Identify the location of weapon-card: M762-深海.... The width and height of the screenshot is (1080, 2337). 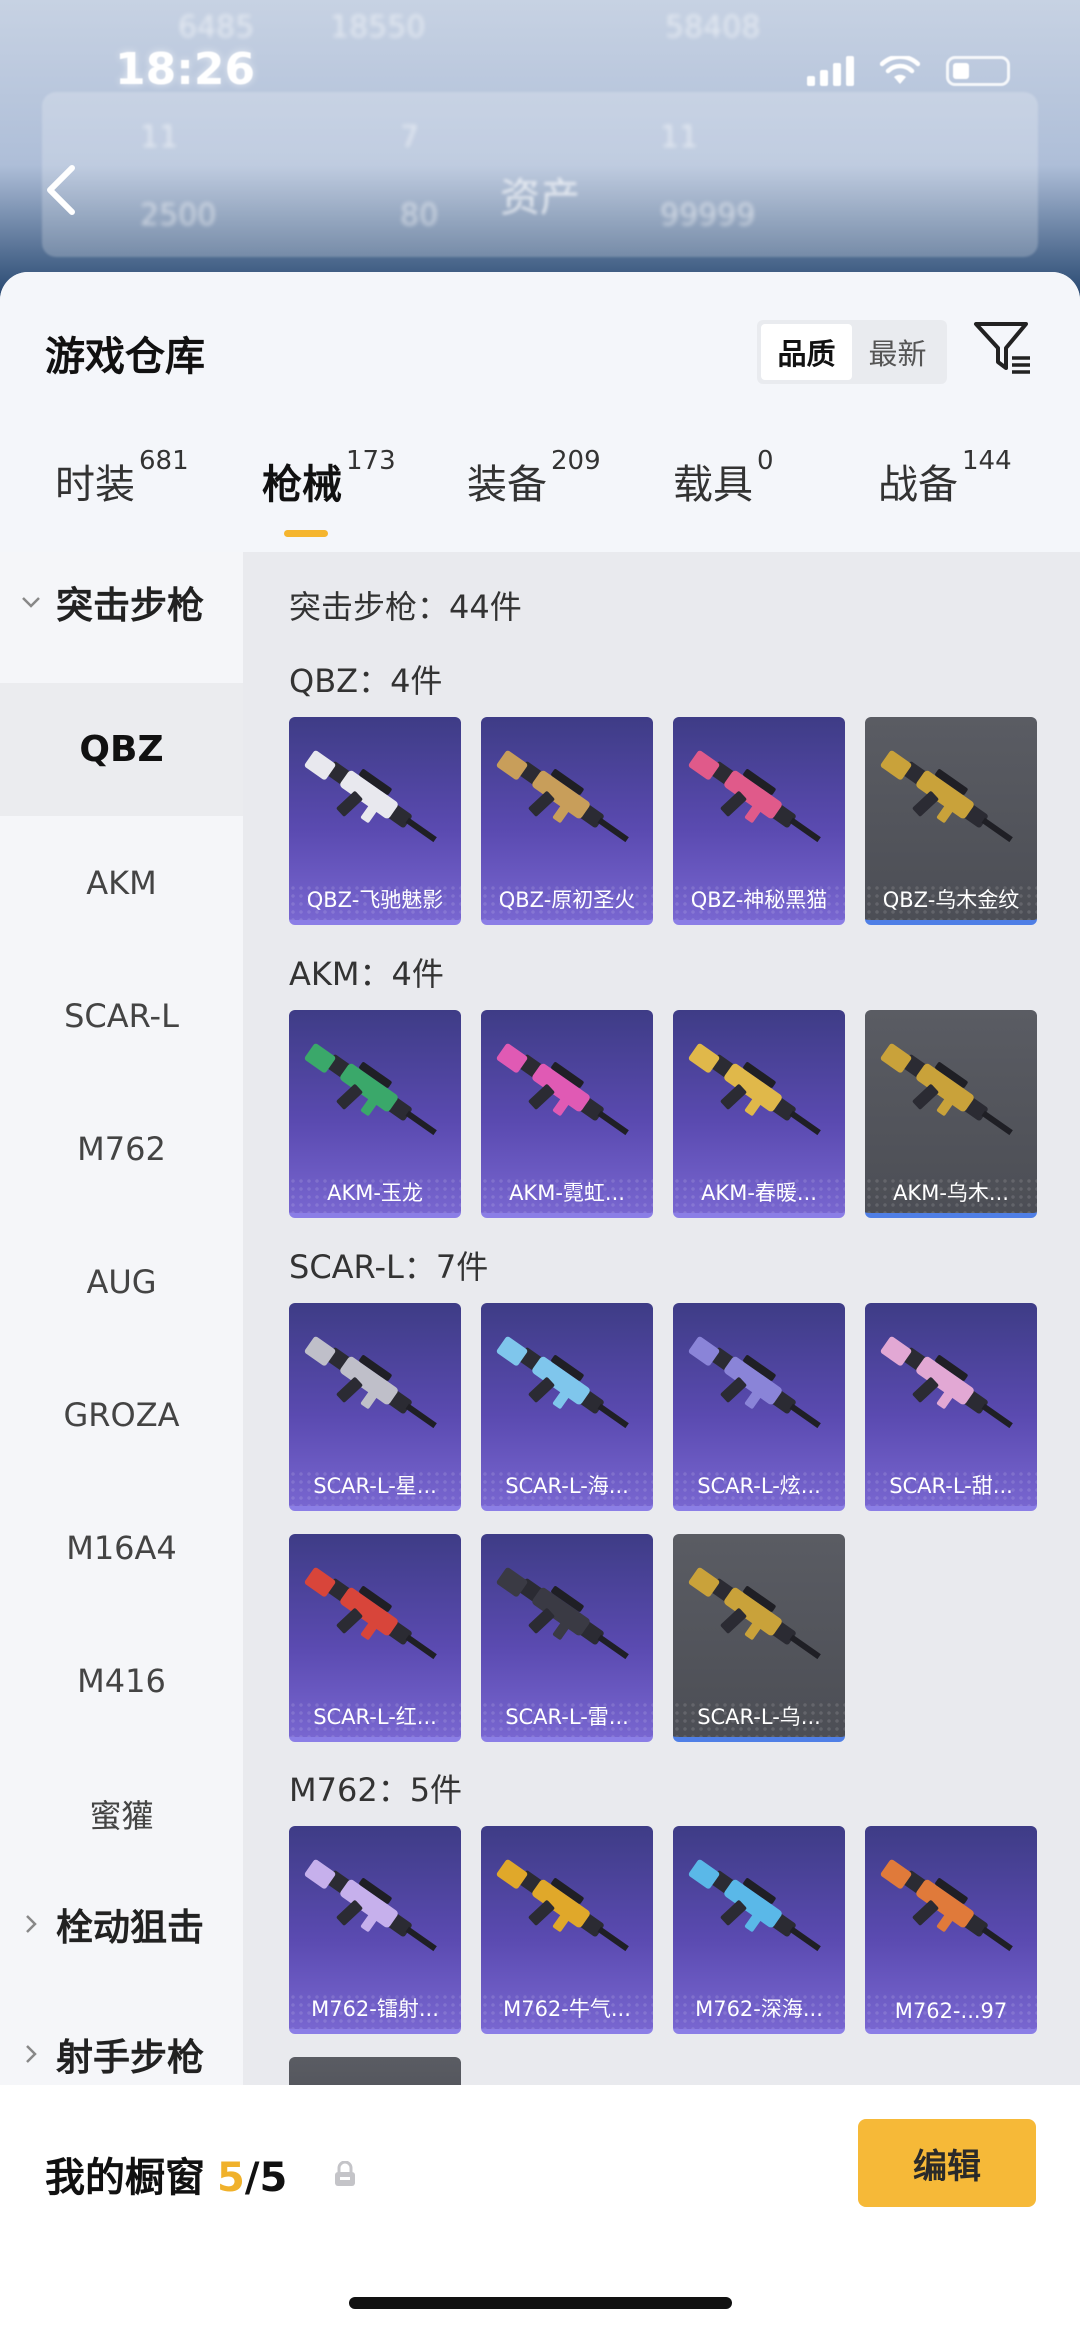
(759, 1930).